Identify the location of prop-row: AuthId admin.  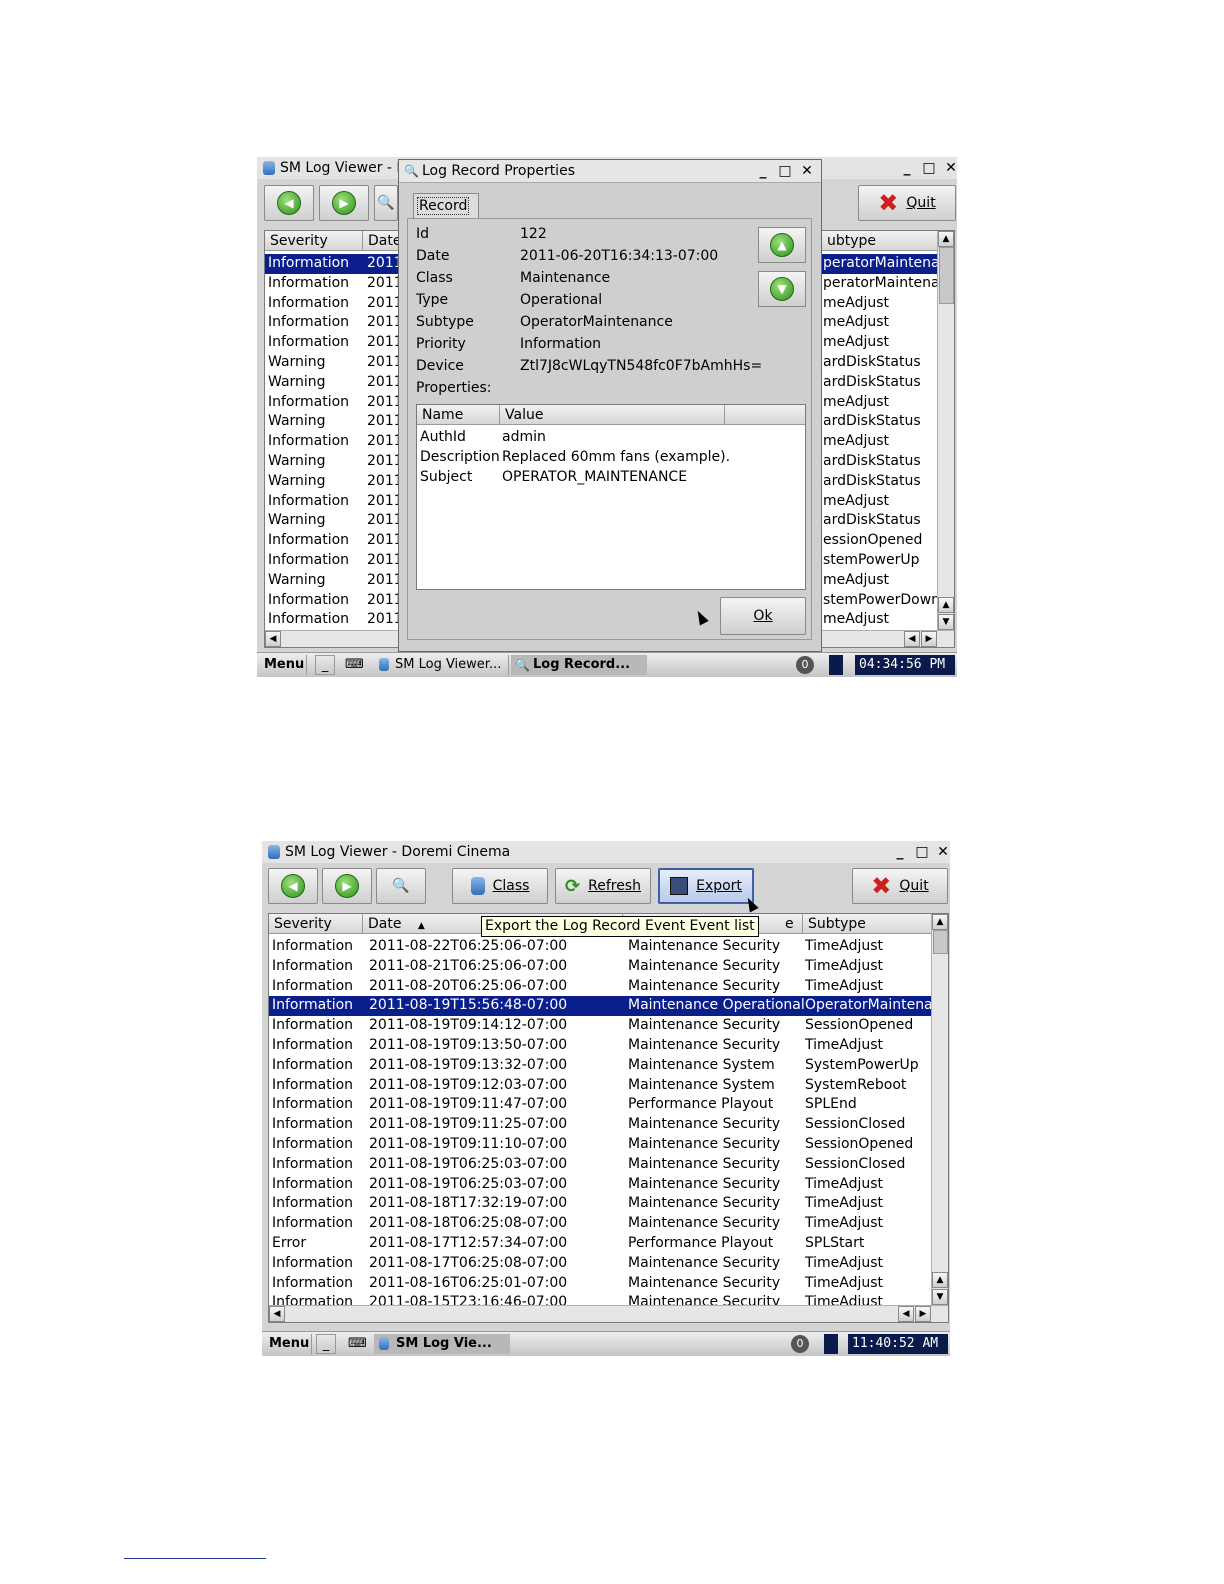
(611, 438).